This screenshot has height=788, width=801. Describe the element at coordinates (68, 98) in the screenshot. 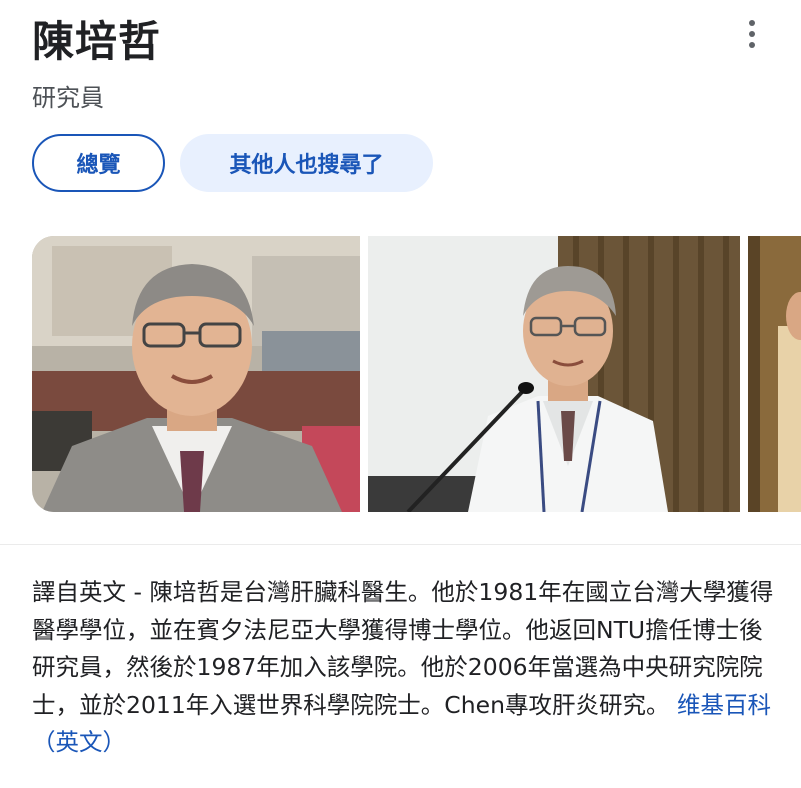

I see `page-subtitle: 研究員` at that location.